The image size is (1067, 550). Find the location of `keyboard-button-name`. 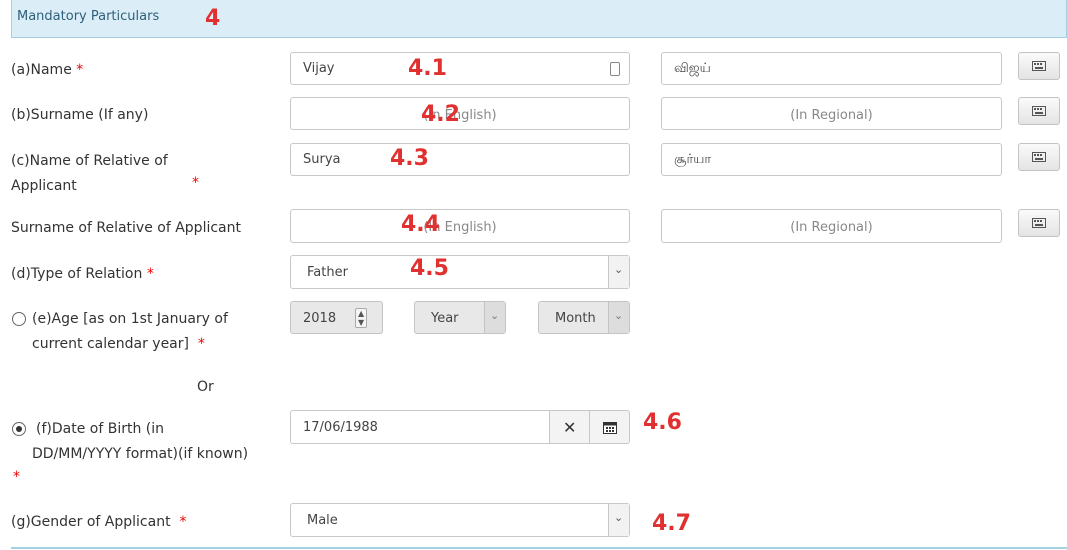

keyboard-button-name is located at coordinates (1039, 66).